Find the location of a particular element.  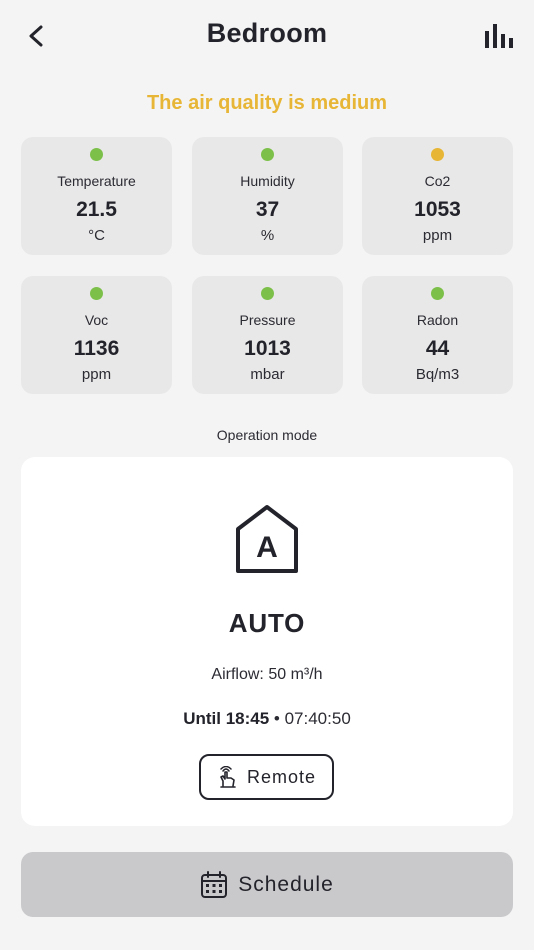

sensor-value: 1053 is located at coordinates (437, 209).